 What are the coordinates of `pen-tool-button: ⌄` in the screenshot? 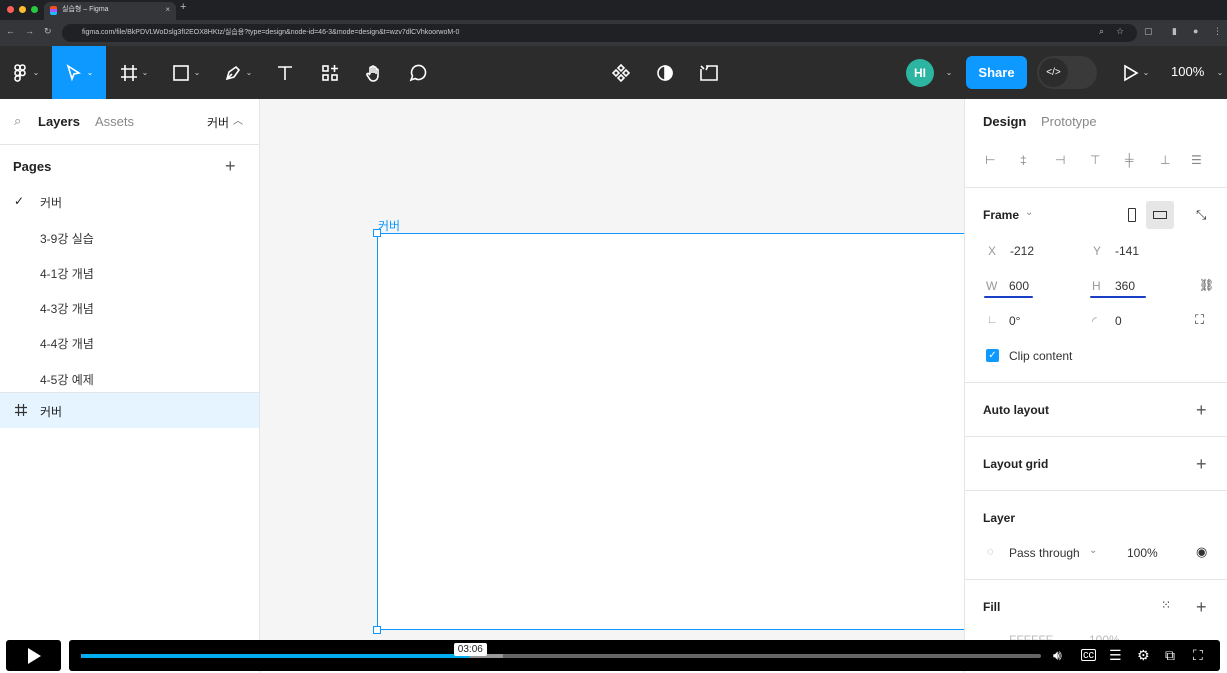 It's located at (238, 72).